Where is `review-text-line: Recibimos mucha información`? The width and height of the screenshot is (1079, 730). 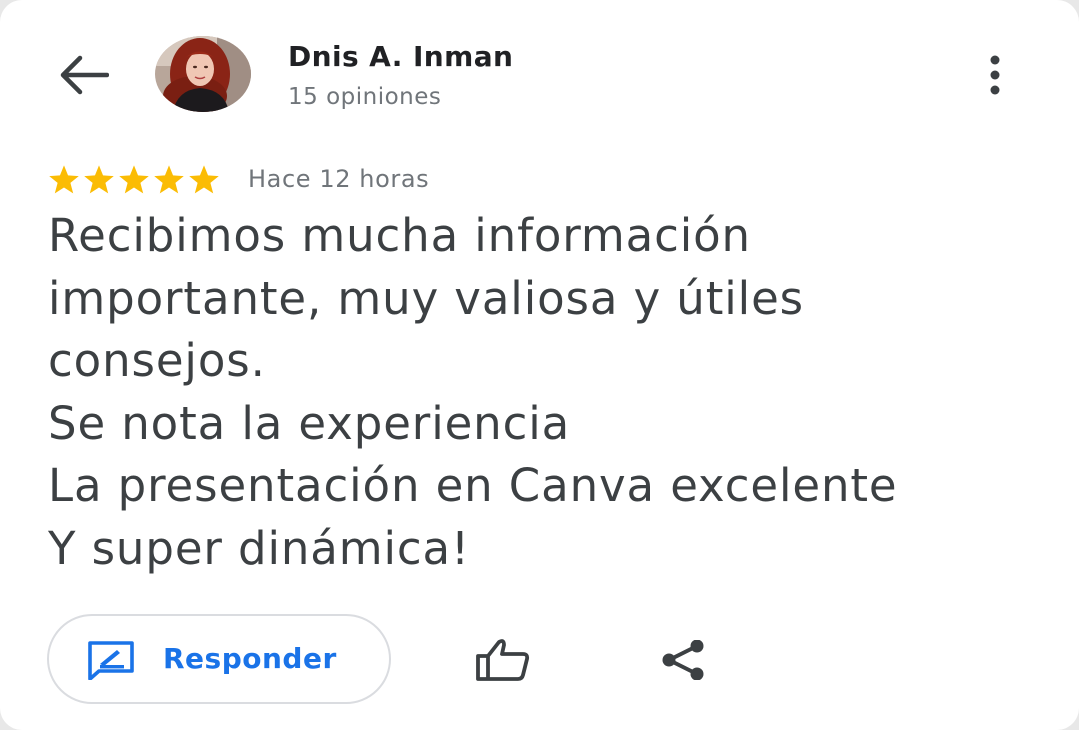 review-text-line: Recibimos mucha información is located at coordinates (399, 235).